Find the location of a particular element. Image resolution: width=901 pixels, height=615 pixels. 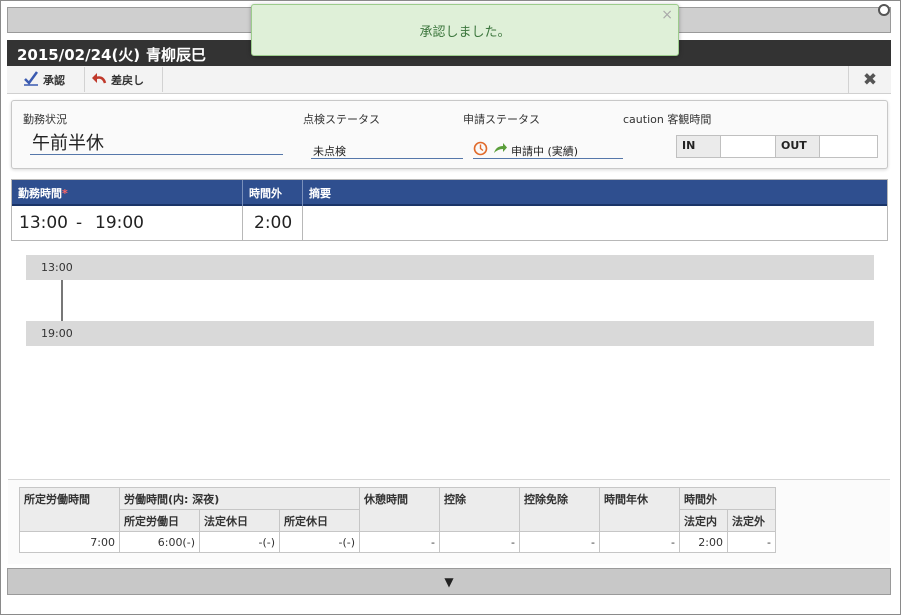

overtime-header: 時間外 is located at coordinates (265, 193).